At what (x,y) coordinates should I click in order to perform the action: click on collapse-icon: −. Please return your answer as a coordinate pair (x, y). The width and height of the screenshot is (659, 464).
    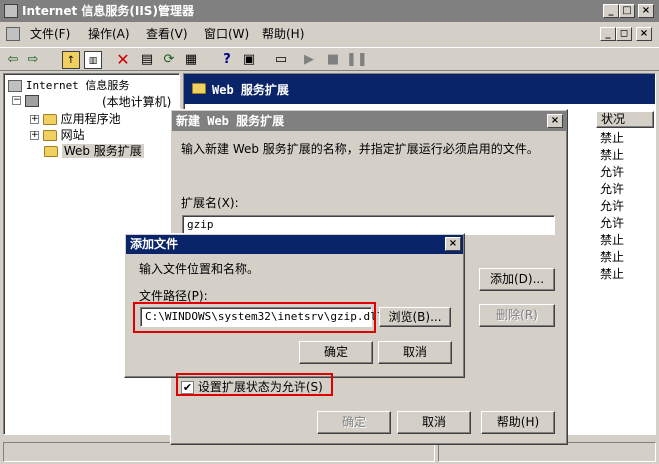
    Looking at the image, I should click on (16, 100).